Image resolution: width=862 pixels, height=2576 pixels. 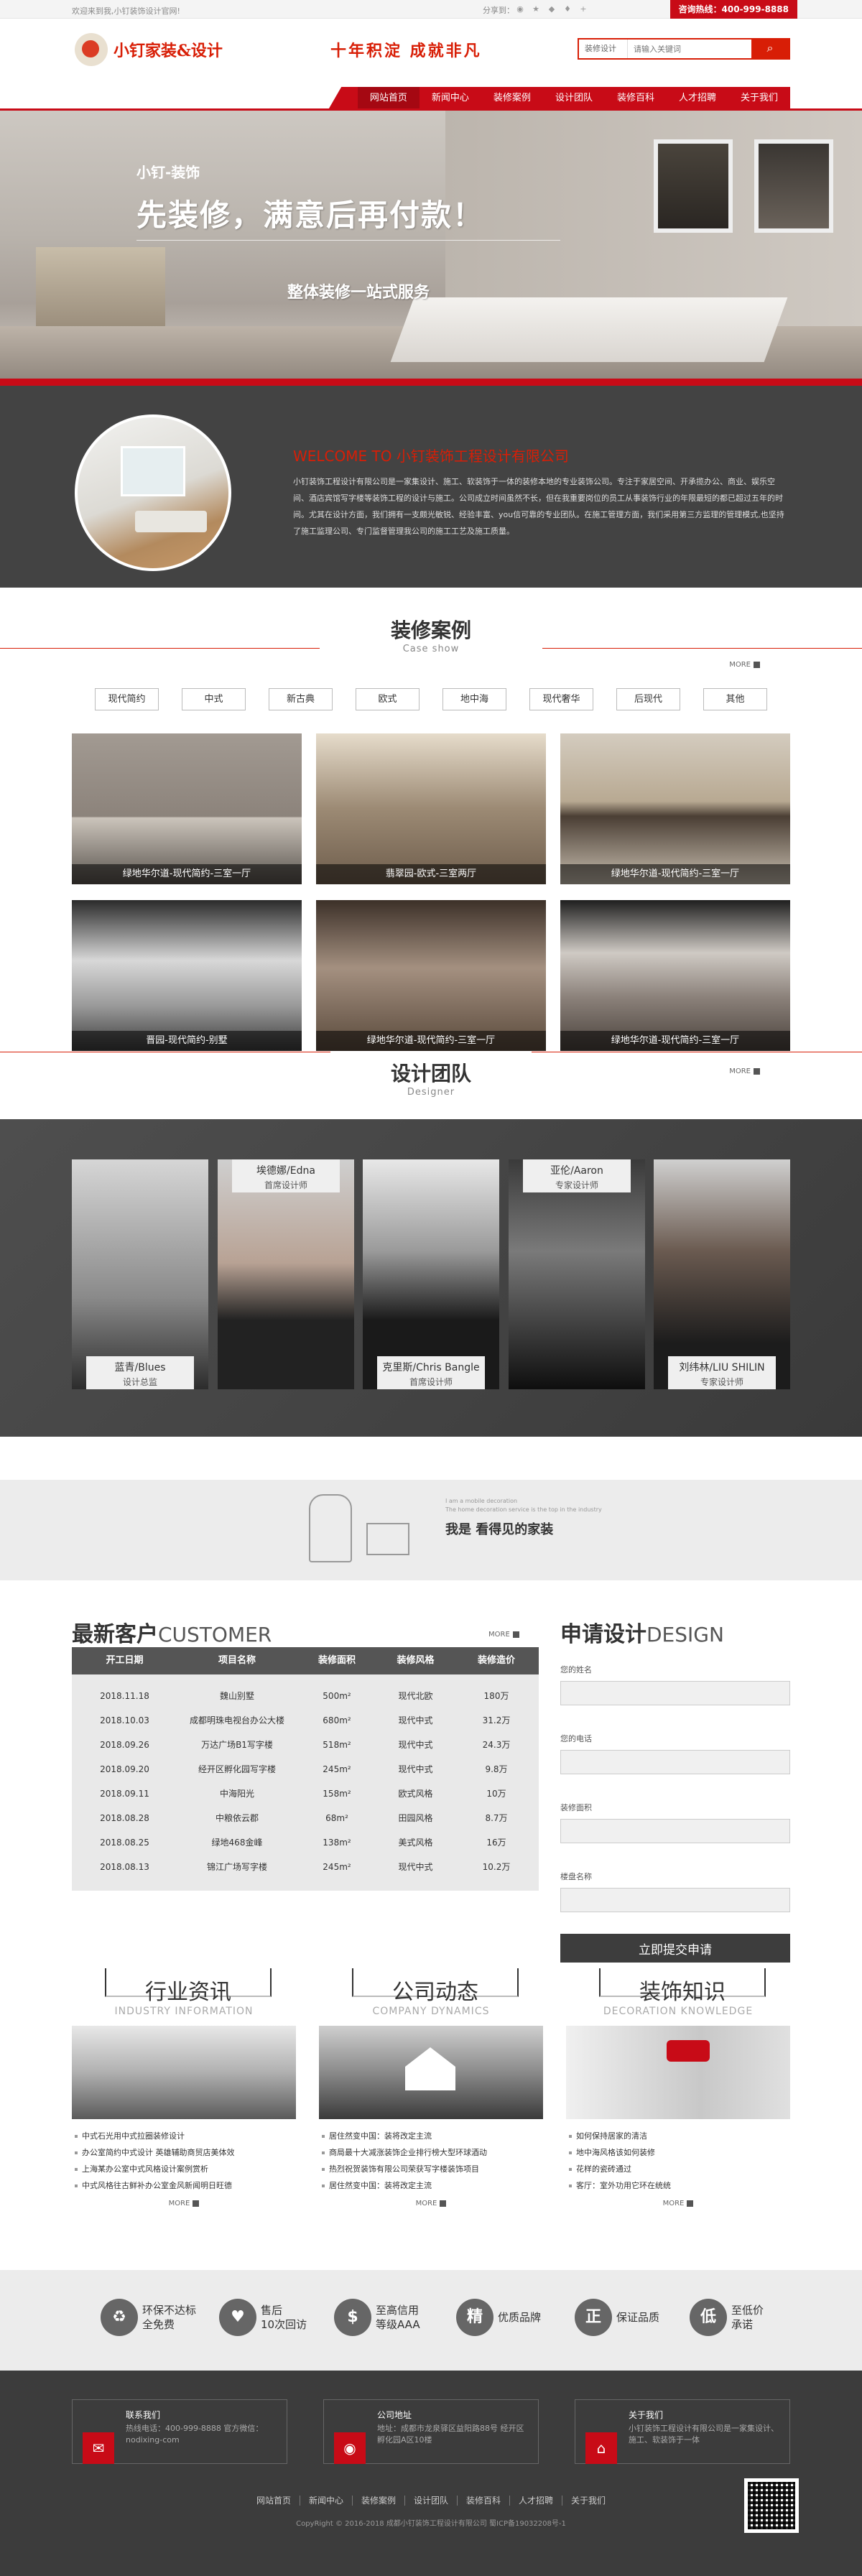 I want to click on hero-desc: 整体装修一站式服务, so click(x=358, y=293).